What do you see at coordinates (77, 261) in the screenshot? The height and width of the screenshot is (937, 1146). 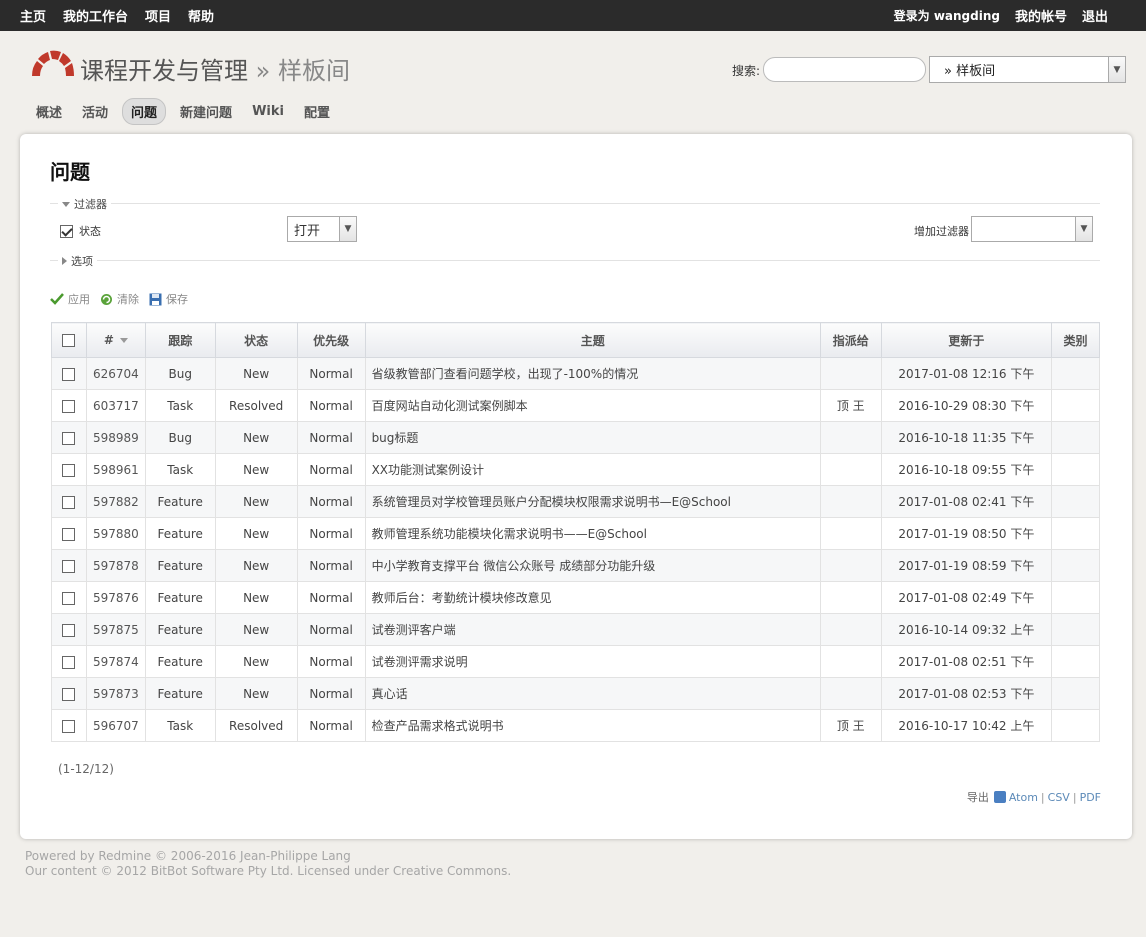 I see `options-legend: 选项` at bounding box center [77, 261].